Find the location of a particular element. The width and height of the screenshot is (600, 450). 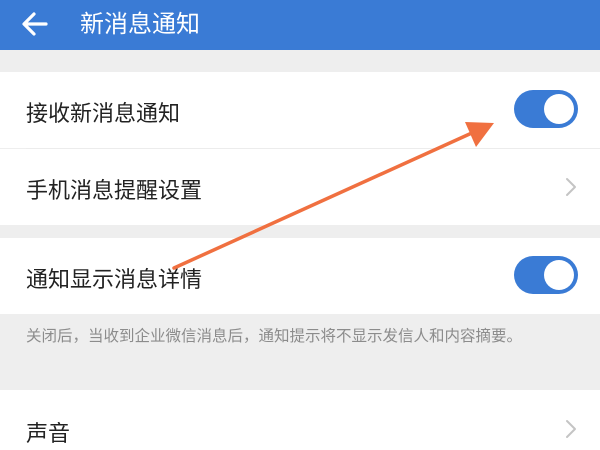

show-details-label: 通知显示消息详情 is located at coordinates (114, 280).